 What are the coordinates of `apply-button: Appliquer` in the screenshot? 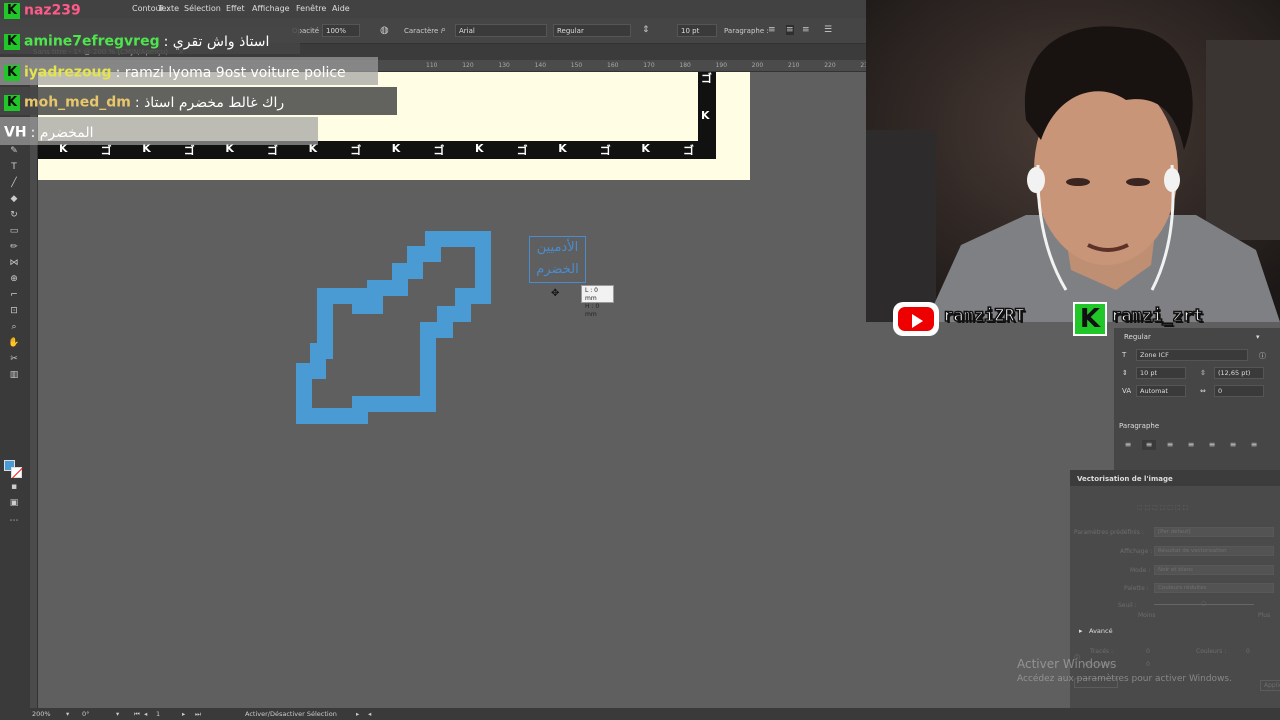 It's located at (1270, 685).